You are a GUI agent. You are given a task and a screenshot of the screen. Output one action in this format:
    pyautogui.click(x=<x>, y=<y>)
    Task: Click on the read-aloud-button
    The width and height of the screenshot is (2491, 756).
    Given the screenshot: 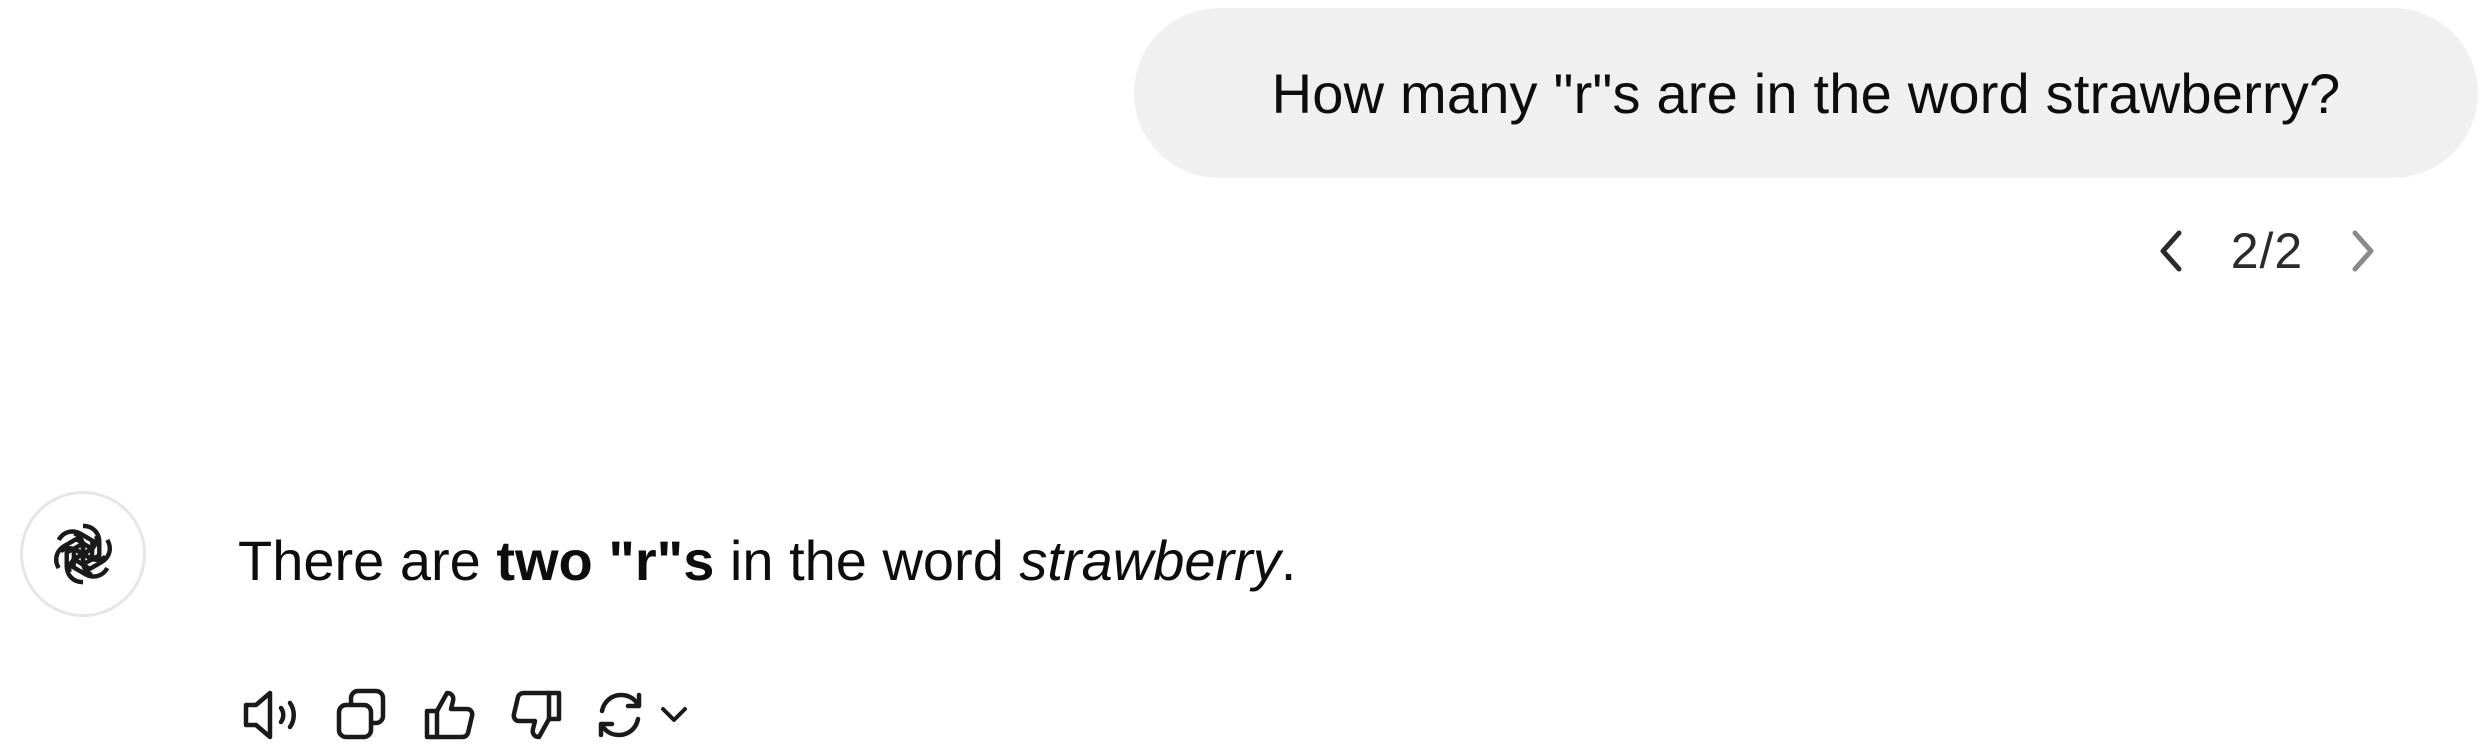 What is the action you would take?
    pyautogui.click(x=273, y=715)
    